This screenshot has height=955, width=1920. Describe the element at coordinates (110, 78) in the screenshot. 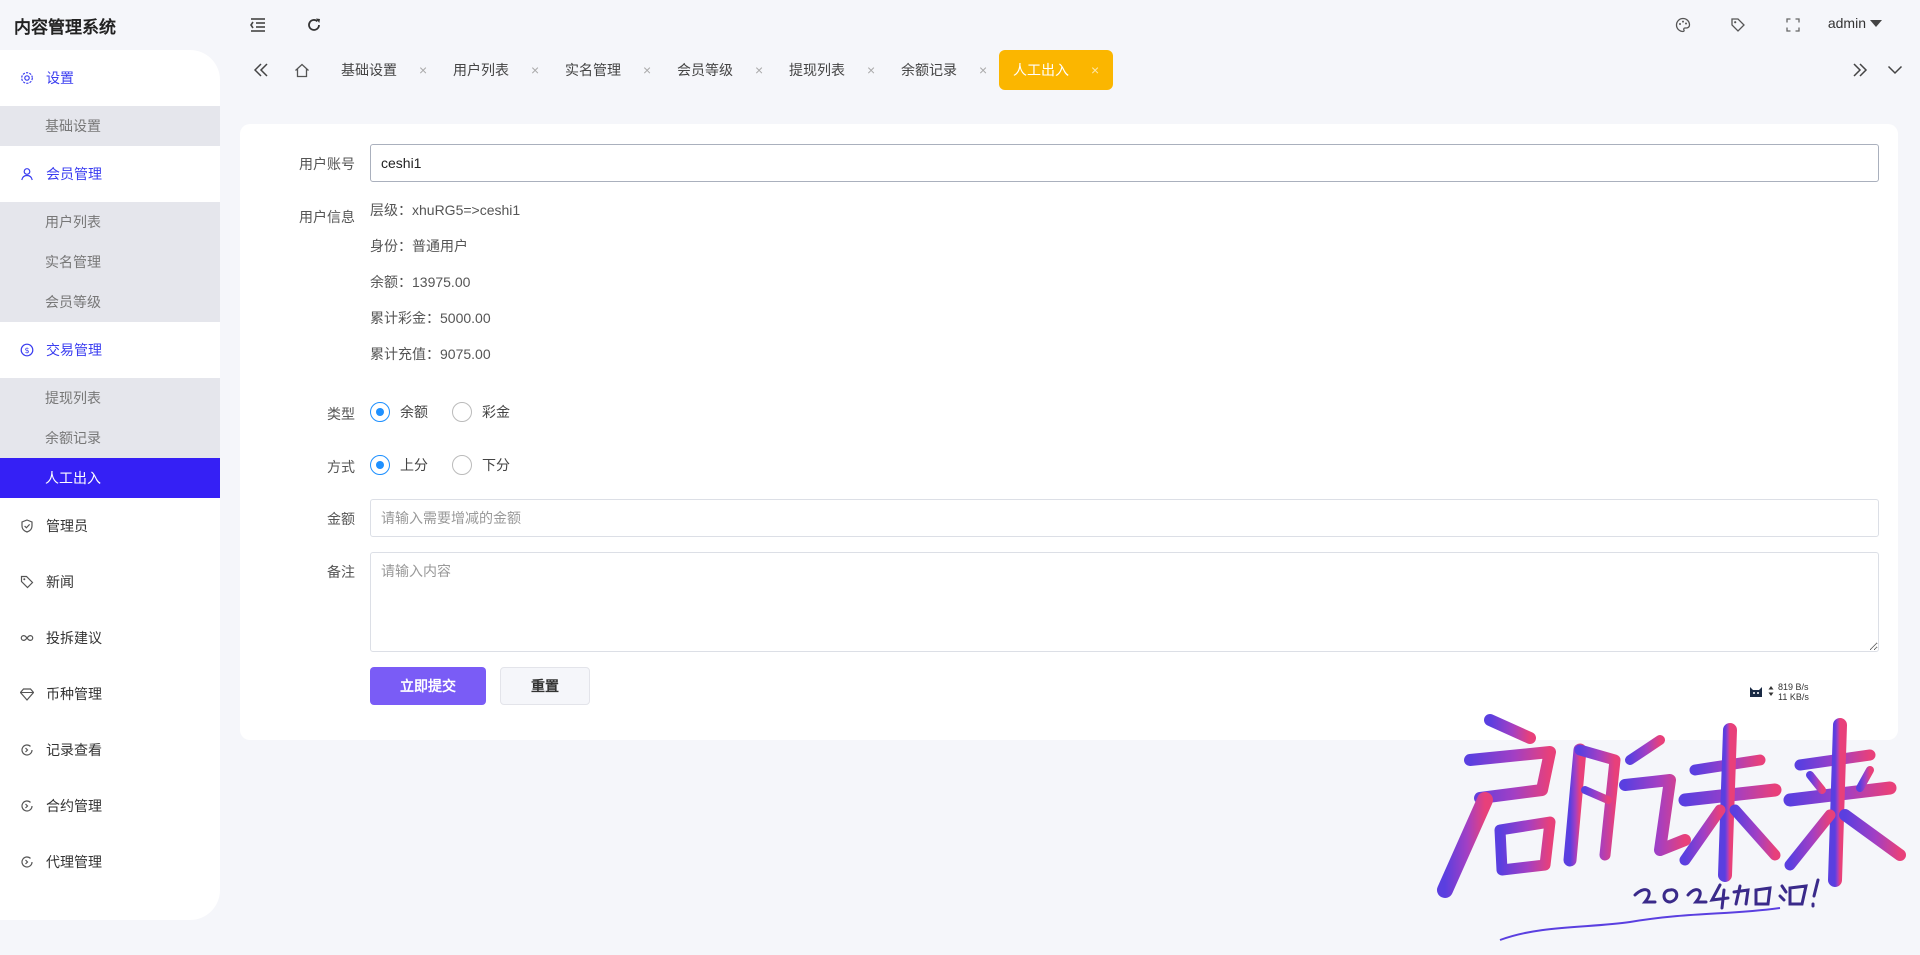

I see `sidebar-group-settings: 设置` at that location.